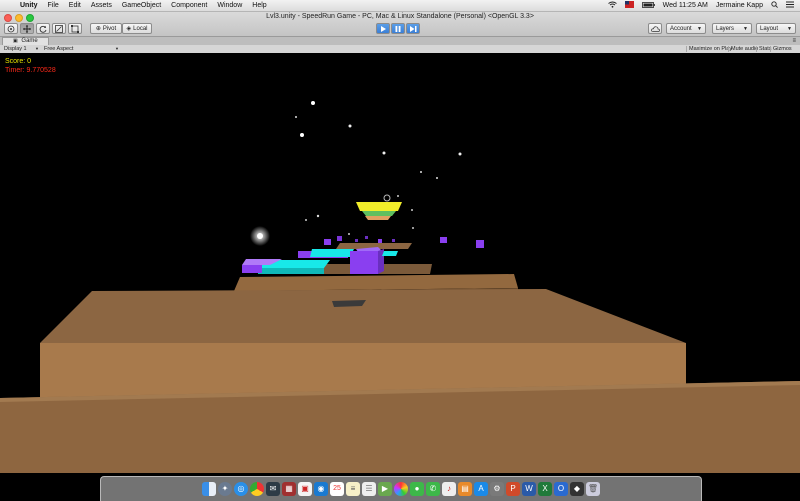  Describe the element at coordinates (98, 29) in the screenshot. I see `pivot-icon: ⊕` at that location.